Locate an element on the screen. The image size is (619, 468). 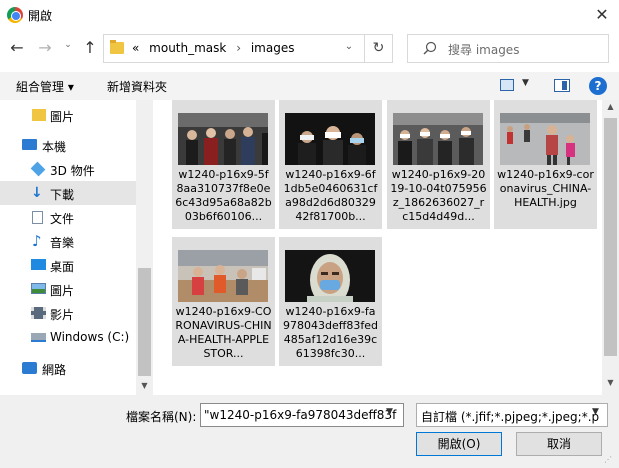
sidebar-item-network: 網路 is located at coordinates (68, 368).